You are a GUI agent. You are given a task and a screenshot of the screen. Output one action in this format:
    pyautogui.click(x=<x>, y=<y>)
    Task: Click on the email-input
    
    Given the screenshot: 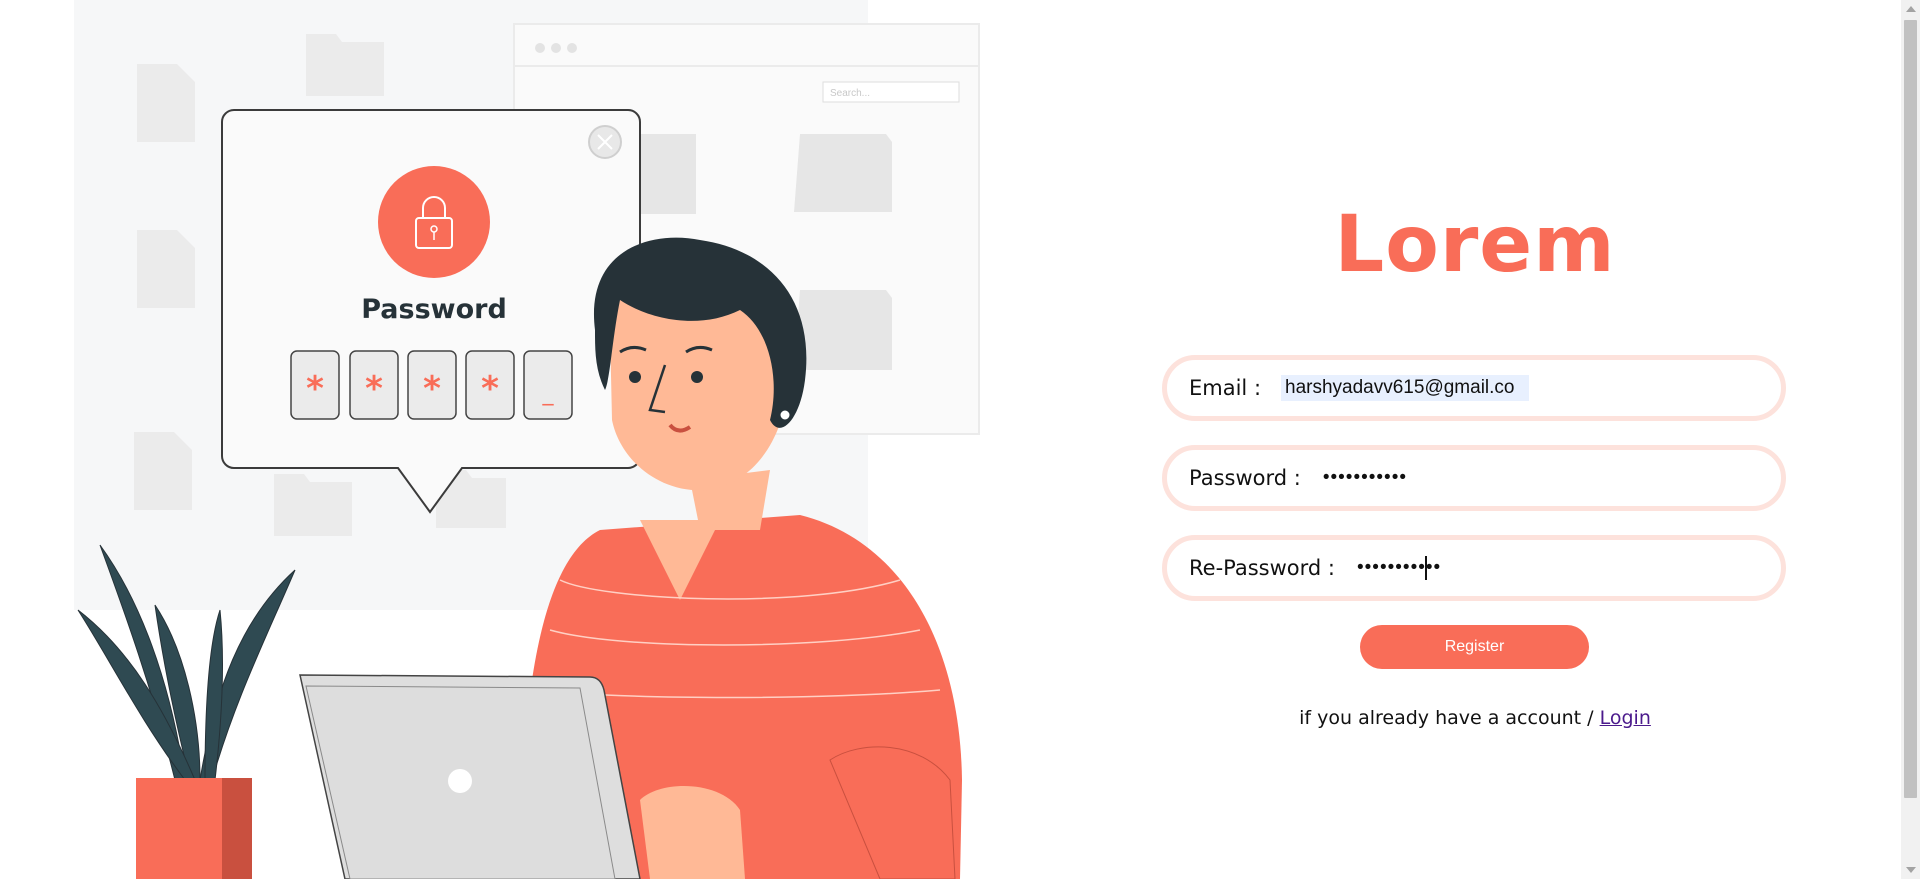 What is the action you would take?
    pyautogui.click(x=1405, y=388)
    